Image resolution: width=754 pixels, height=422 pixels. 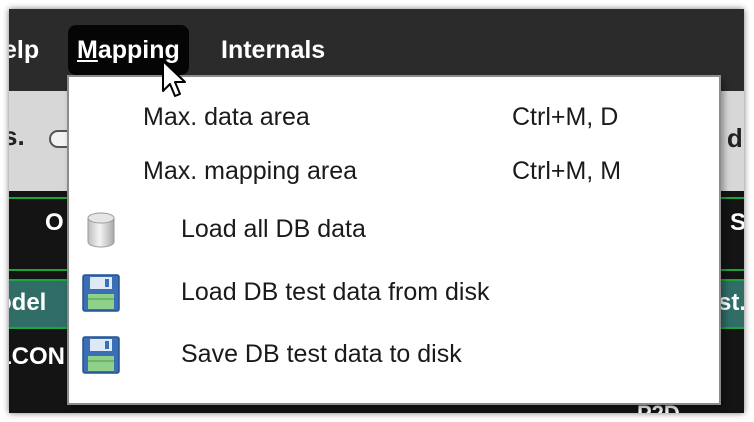 What do you see at coordinates (394, 171) in the screenshot?
I see `menu-item-max-mapping-area: Max. mapping area Ctrl+M, M` at bounding box center [394, 171].